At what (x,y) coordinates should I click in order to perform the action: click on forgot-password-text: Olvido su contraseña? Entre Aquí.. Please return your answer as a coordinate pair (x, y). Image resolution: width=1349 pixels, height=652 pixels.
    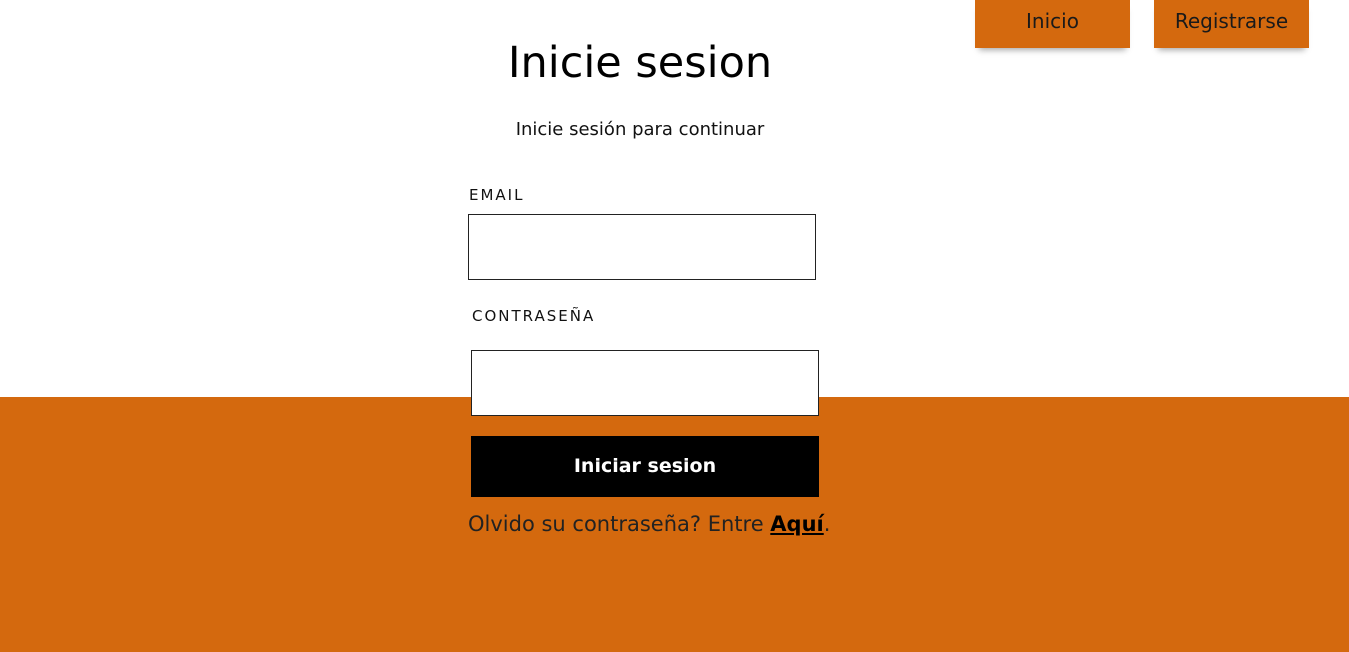
    Looking at the image, I should click on (649, 524).